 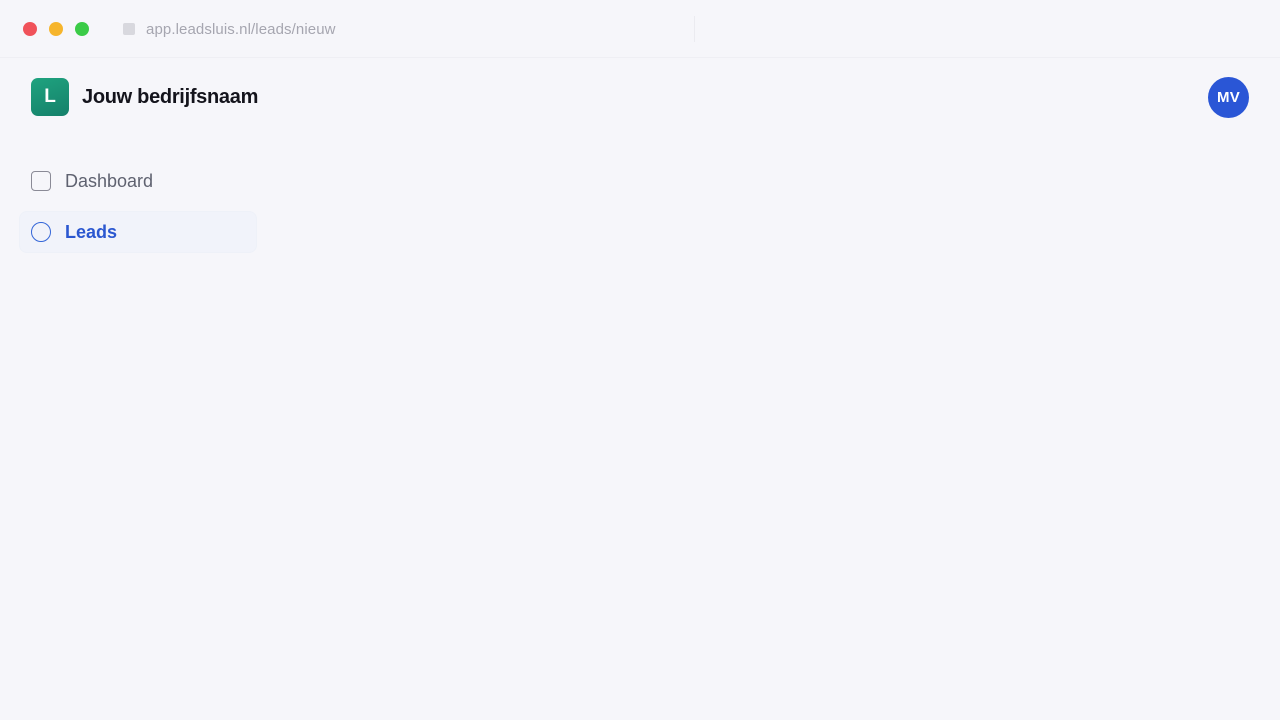 I want to click on brand: L Jouw bedrijfsnaam, so click(x=144, y=97).